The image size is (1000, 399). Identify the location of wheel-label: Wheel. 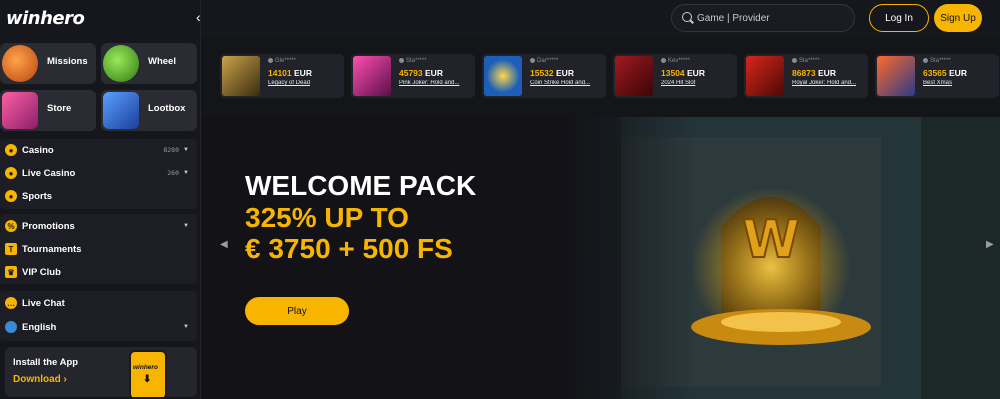
(162, 61).